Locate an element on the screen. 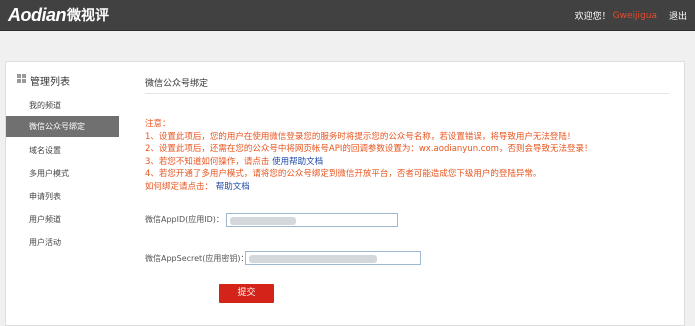  logo: Aodian 微视评 is located at coordinates (58, 15).